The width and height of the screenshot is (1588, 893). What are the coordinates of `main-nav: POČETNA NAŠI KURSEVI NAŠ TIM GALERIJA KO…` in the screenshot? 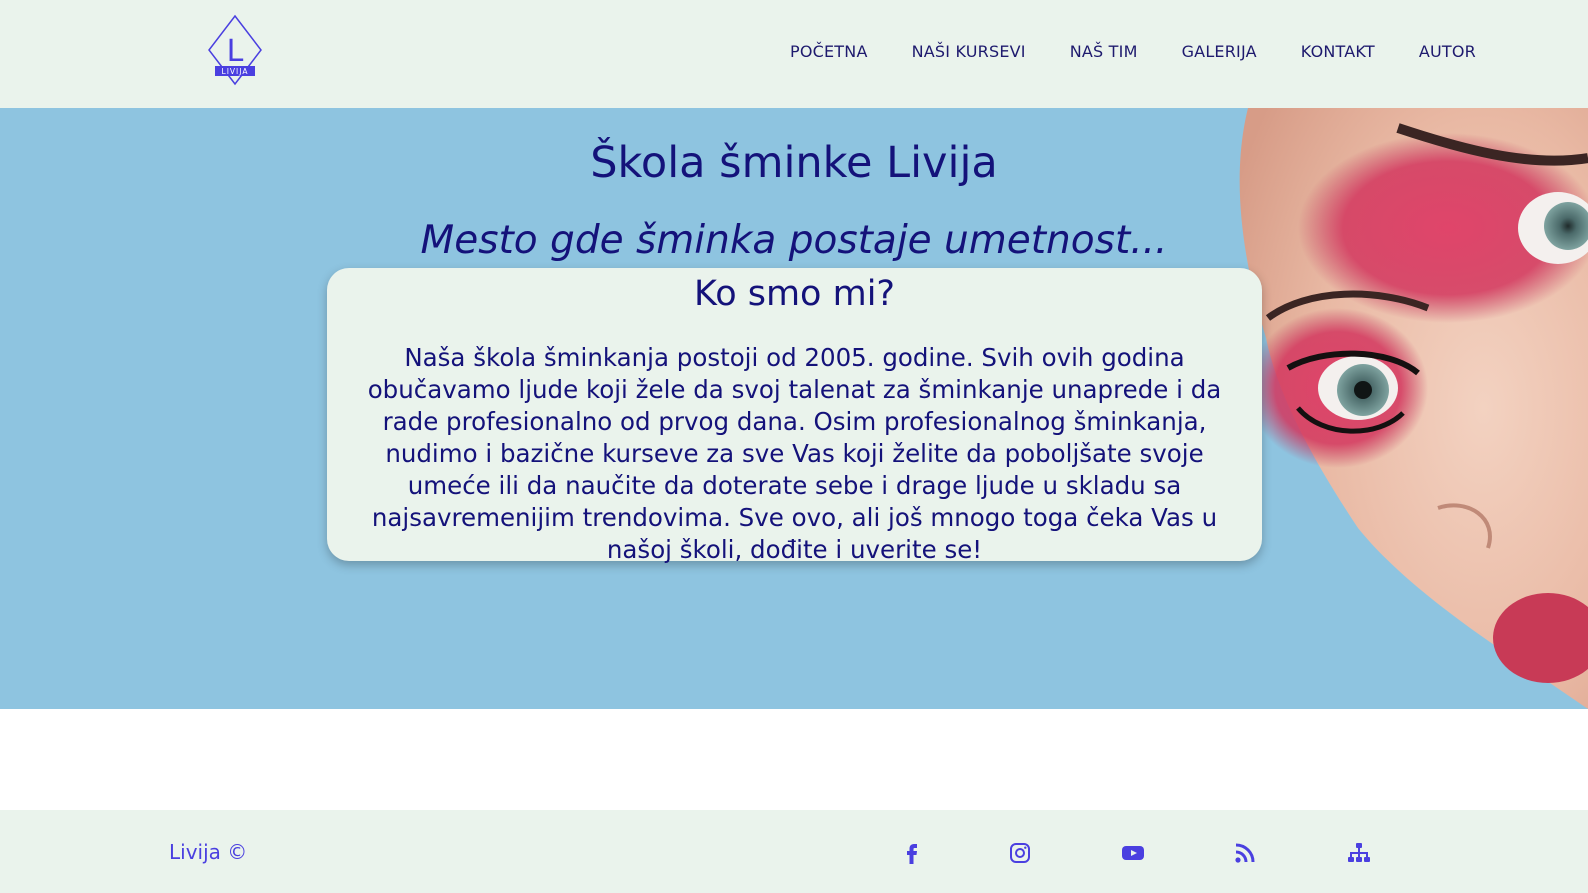 It's located at (1111, 51).